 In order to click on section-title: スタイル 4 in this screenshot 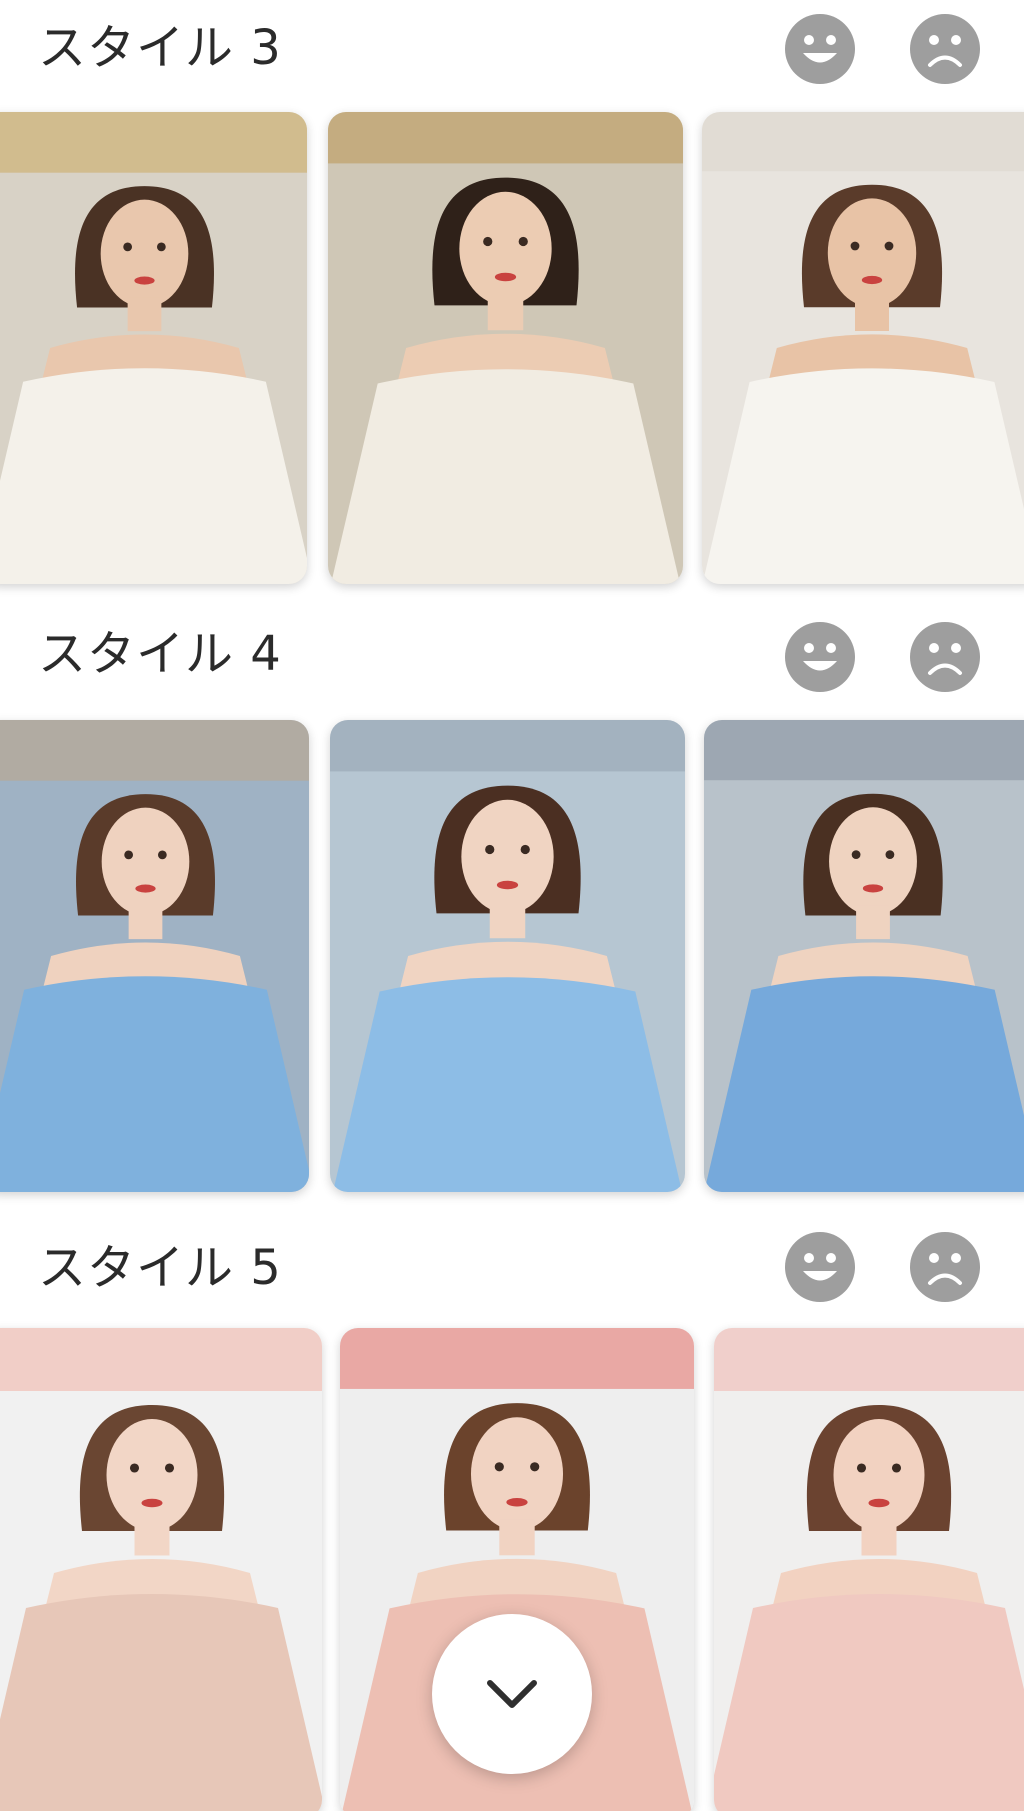, I will do `click(160, 654)`.